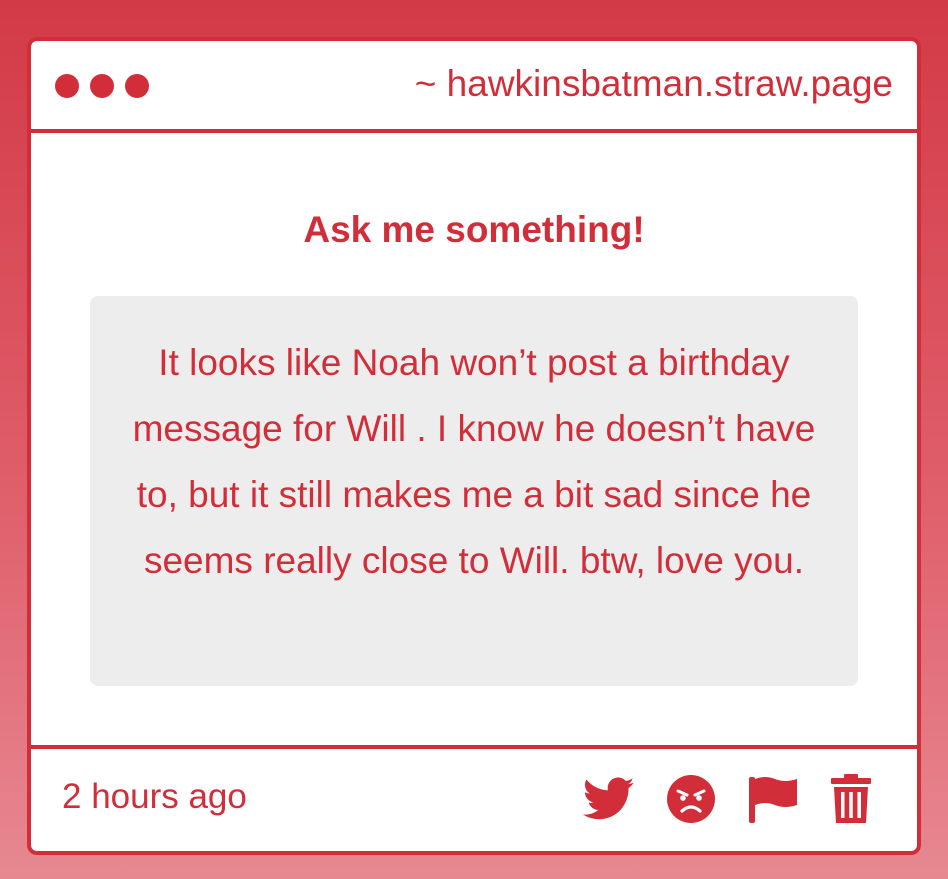 The width and height of the screenshot is (948, 879). What do you see at coordinates (609, 799) in the screenshot?
I see `twitter-bird-icon` at bounding box center [609, 799].